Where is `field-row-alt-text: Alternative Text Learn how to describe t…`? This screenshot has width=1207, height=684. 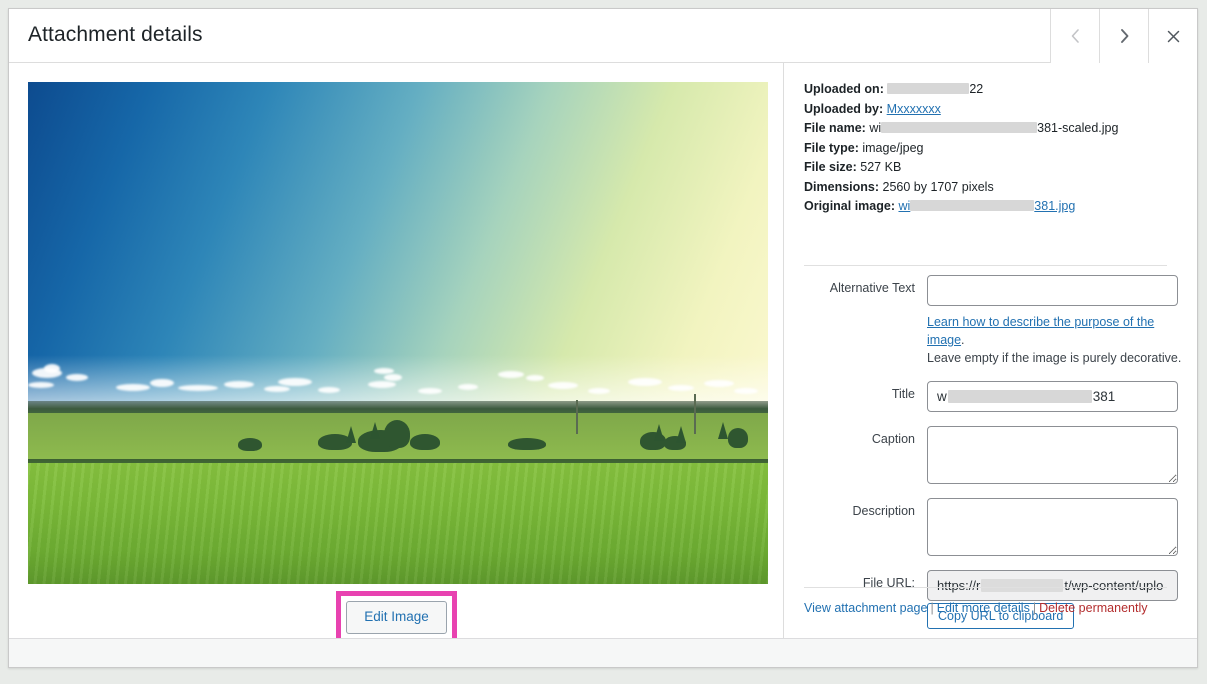 field-row-alt-text: Alternative Text Learn how to describe t… is located at coordinates (991, 321).